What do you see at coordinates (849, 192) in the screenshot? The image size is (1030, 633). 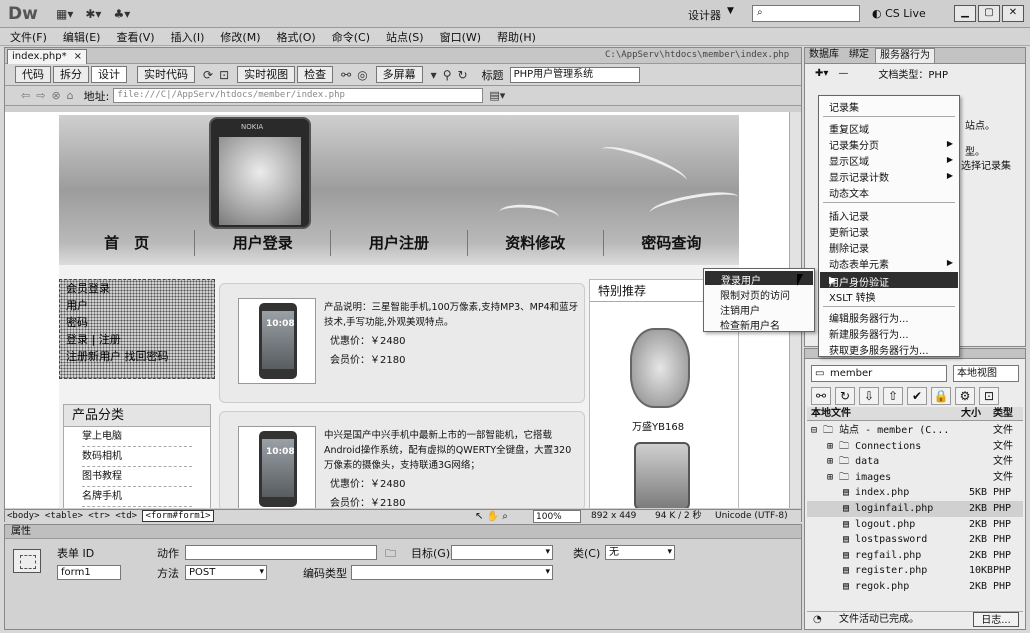 I see `menu-item-dynamic-text: 动态文本` at bounding box center [849, 192].